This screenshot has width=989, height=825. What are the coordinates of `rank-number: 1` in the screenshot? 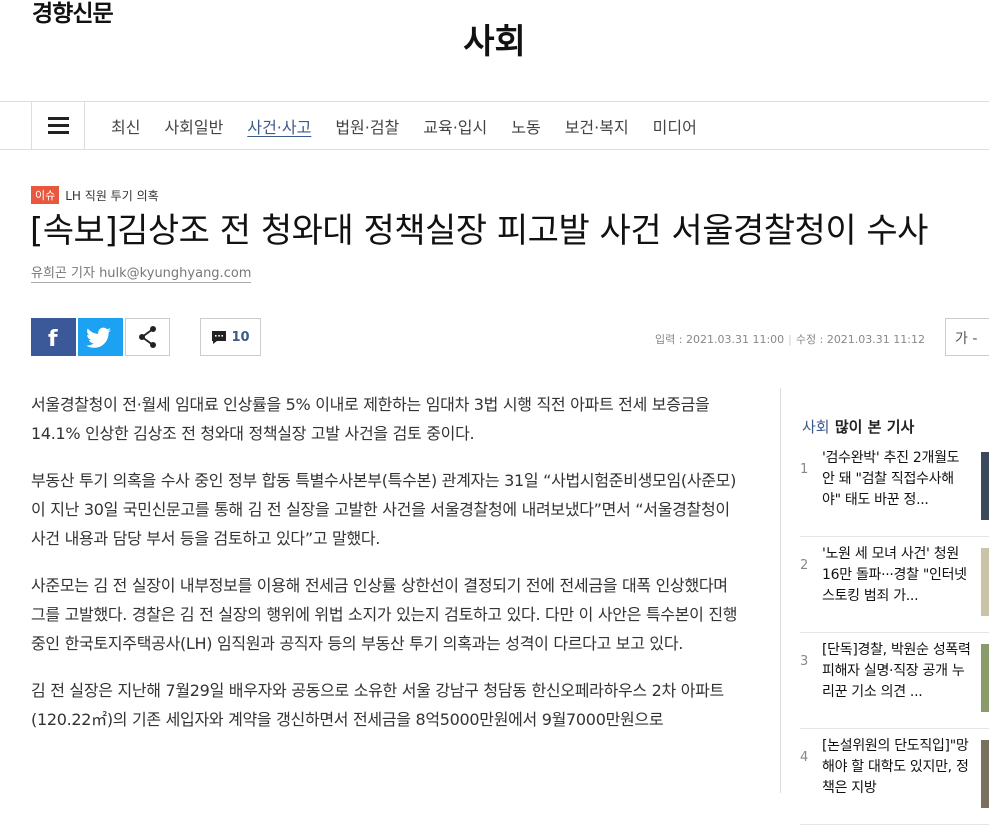 It's located at (804, 469).